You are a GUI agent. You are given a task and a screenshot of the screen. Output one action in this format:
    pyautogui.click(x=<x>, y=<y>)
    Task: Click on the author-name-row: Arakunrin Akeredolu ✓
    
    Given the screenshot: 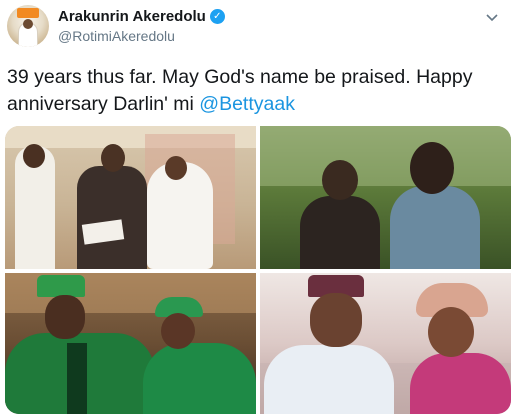 What is the action you would take?
    pyautogui.click(x=141, y=16)
    